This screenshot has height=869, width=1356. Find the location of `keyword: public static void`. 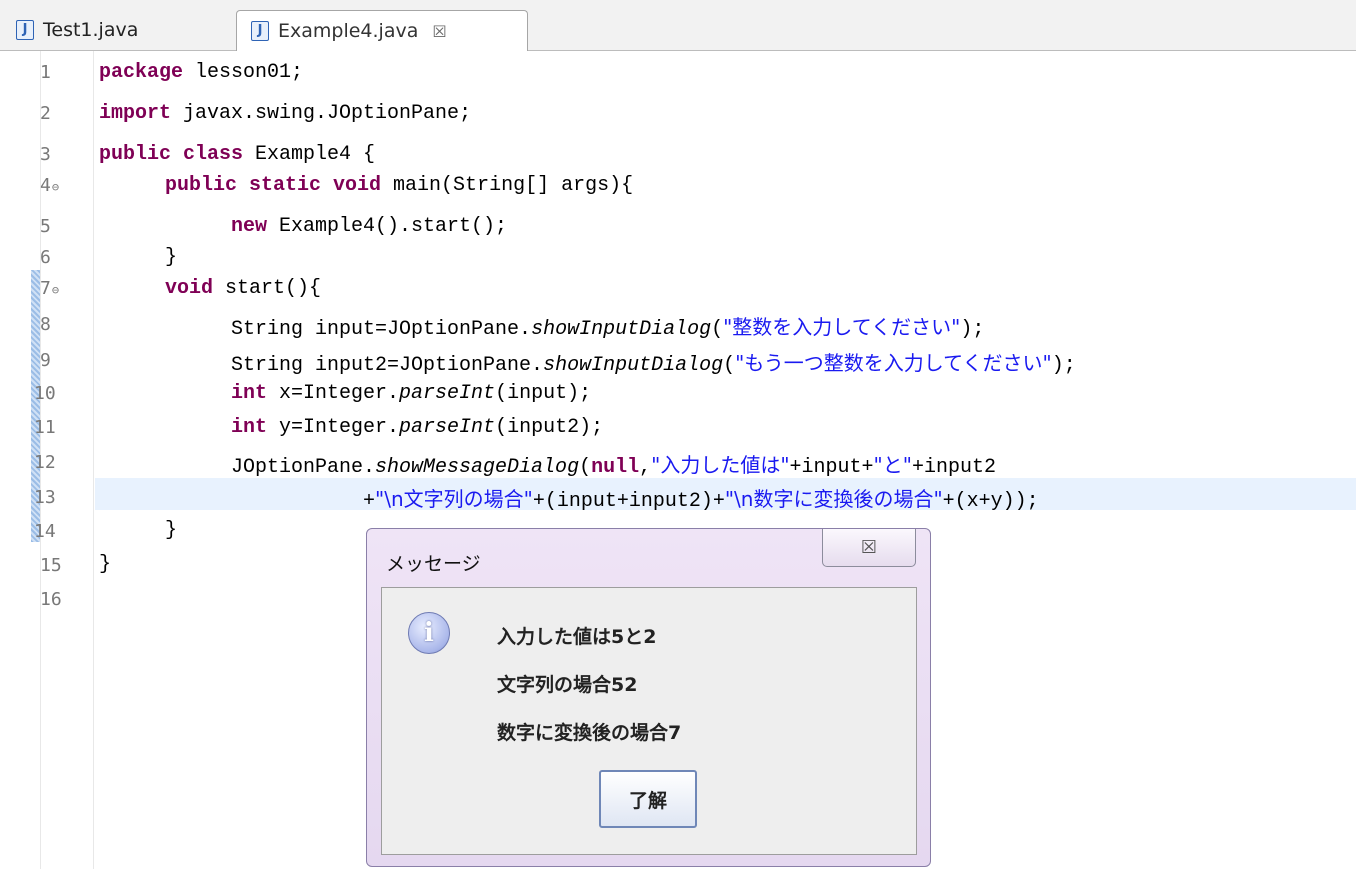

keyword: public static void is located at coordinates (273, 185).